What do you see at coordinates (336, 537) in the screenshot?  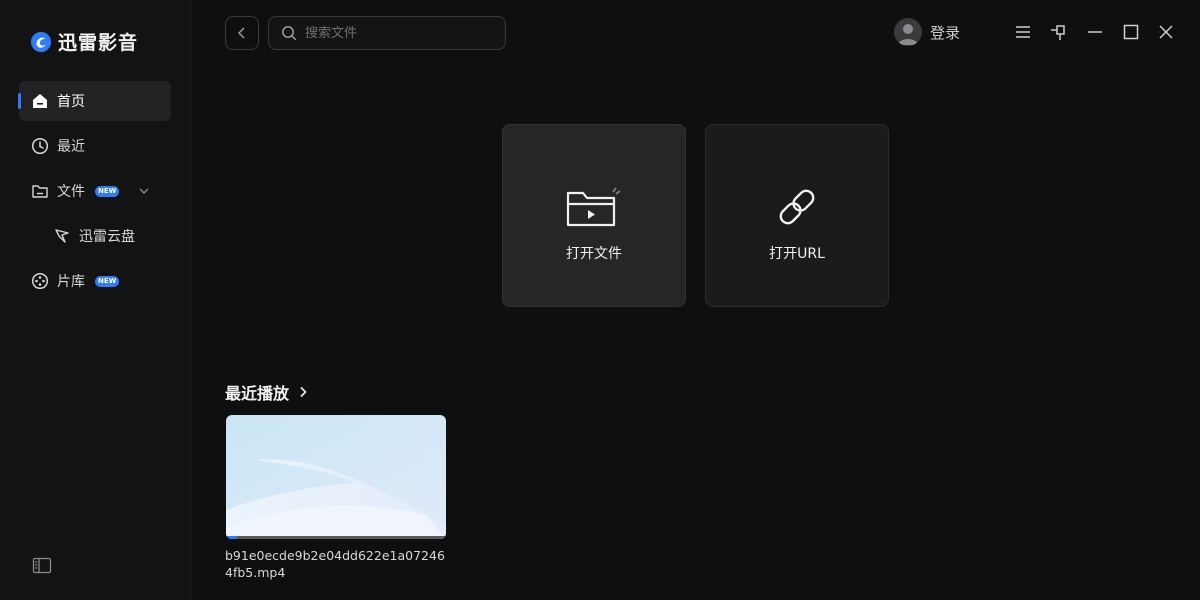 I see `playback-progress-track` at bounding box center [336, 537].